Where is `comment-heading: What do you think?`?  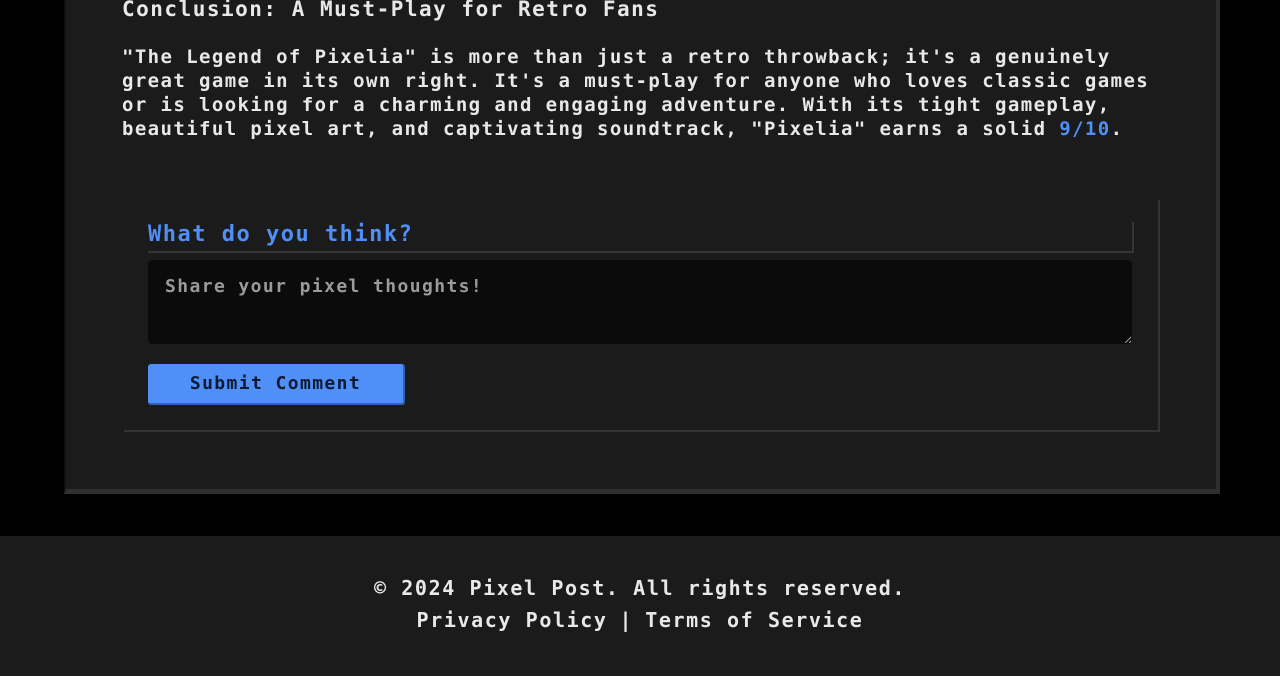
comment-heading: What do you think? is located at coordinates (641, 237).